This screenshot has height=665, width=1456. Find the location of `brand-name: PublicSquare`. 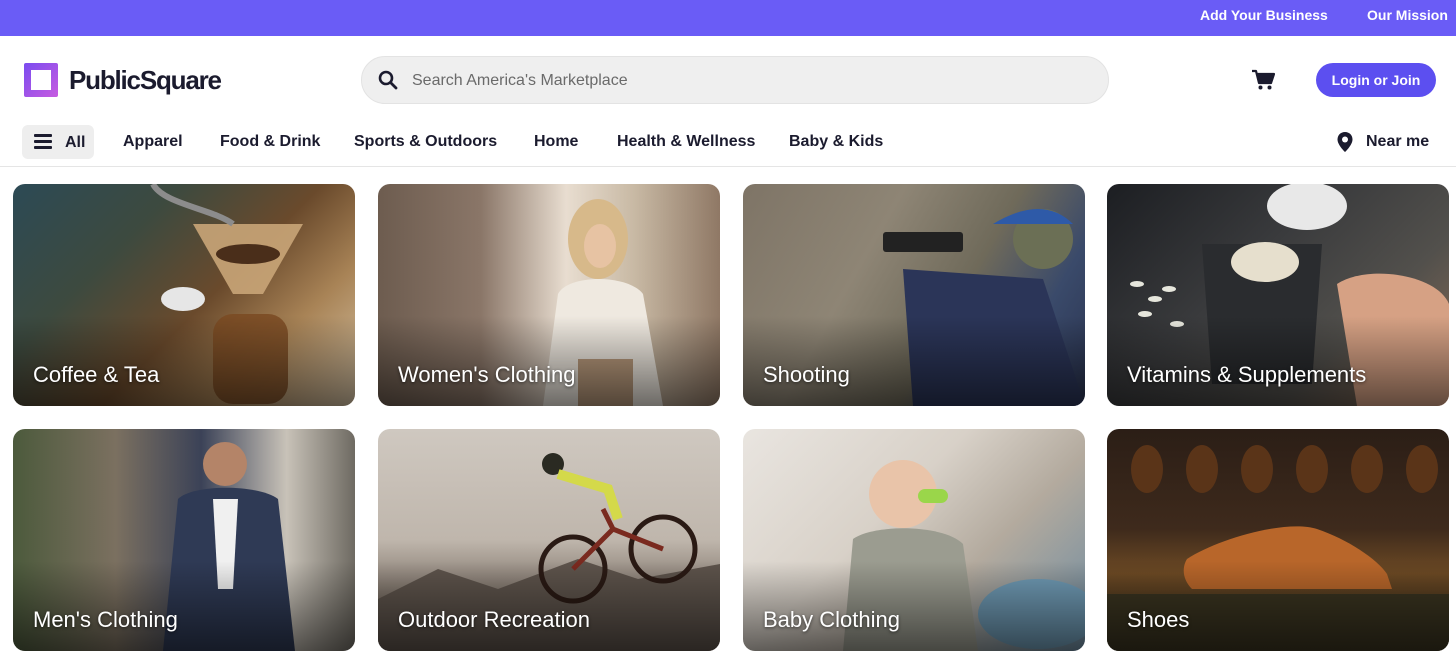

brand-name: PublicSquare is located at coordinates (145, 79).